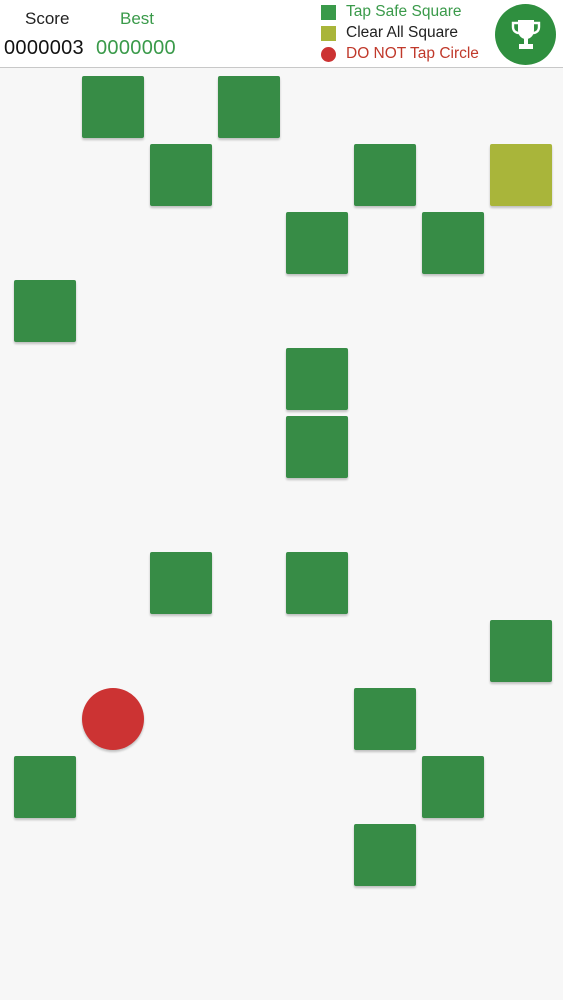  I want to click on safe-square-swatch, so click(328, 12).